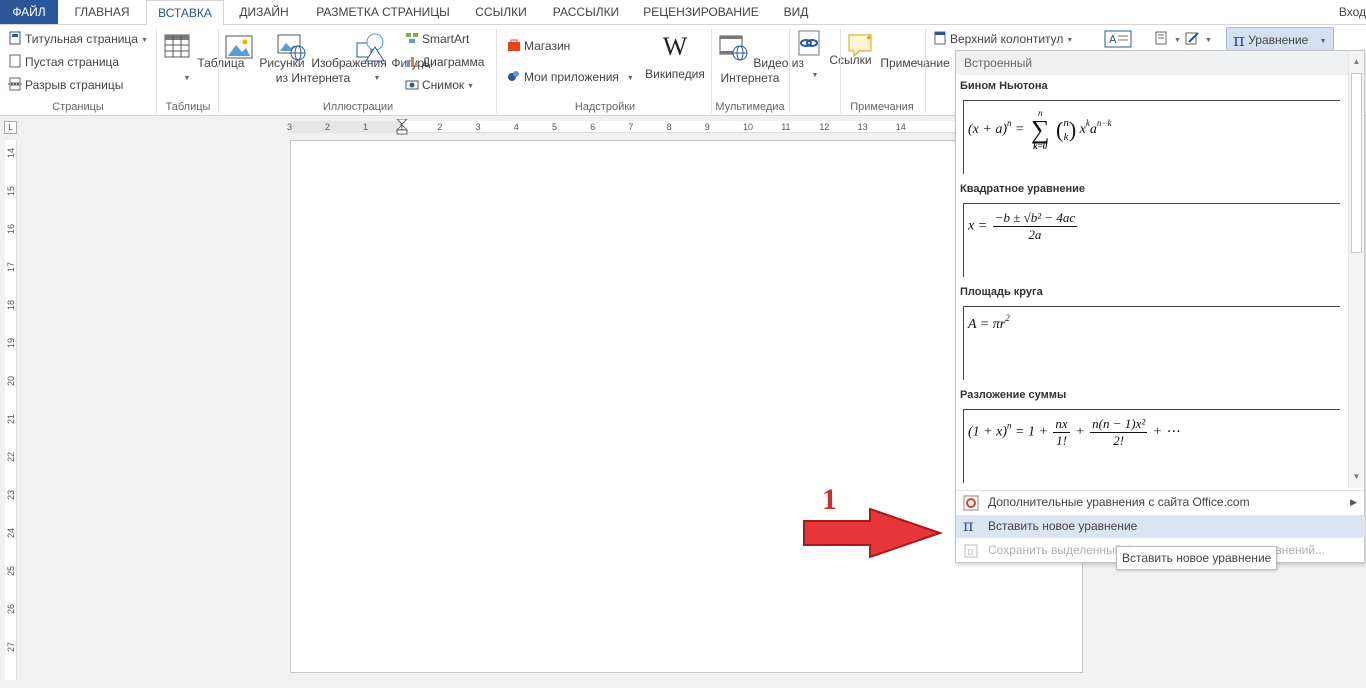 This screenshot has height=688, width=1366. Describe the element at coordinates (940, 38) in the screenshot. I see `header-icon` at that location.